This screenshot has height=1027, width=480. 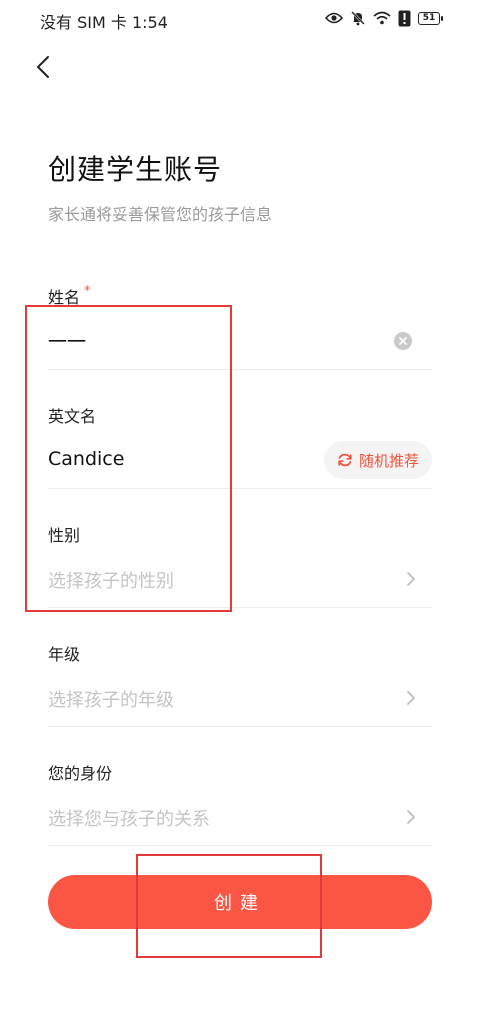 What do you see at coordinates (240, 19) in the screenshot?
I see `status-bar: 没有 SIM 卡 1:54 51` at bounding box center [240, 19].